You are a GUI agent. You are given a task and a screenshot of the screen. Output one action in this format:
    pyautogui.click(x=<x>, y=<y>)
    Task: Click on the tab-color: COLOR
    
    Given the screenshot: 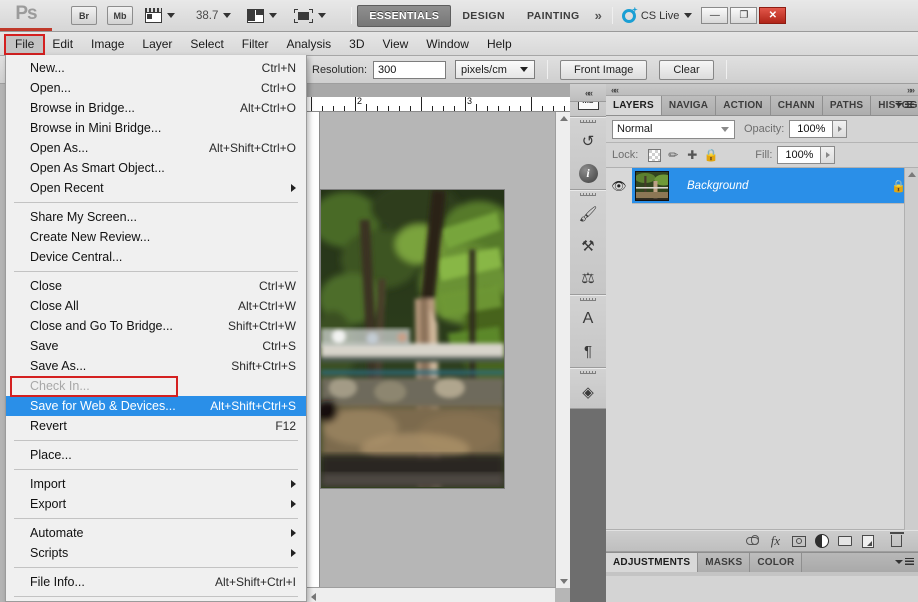 What is the action you would take?
    pyautogui.click(x=776, y=562)
    